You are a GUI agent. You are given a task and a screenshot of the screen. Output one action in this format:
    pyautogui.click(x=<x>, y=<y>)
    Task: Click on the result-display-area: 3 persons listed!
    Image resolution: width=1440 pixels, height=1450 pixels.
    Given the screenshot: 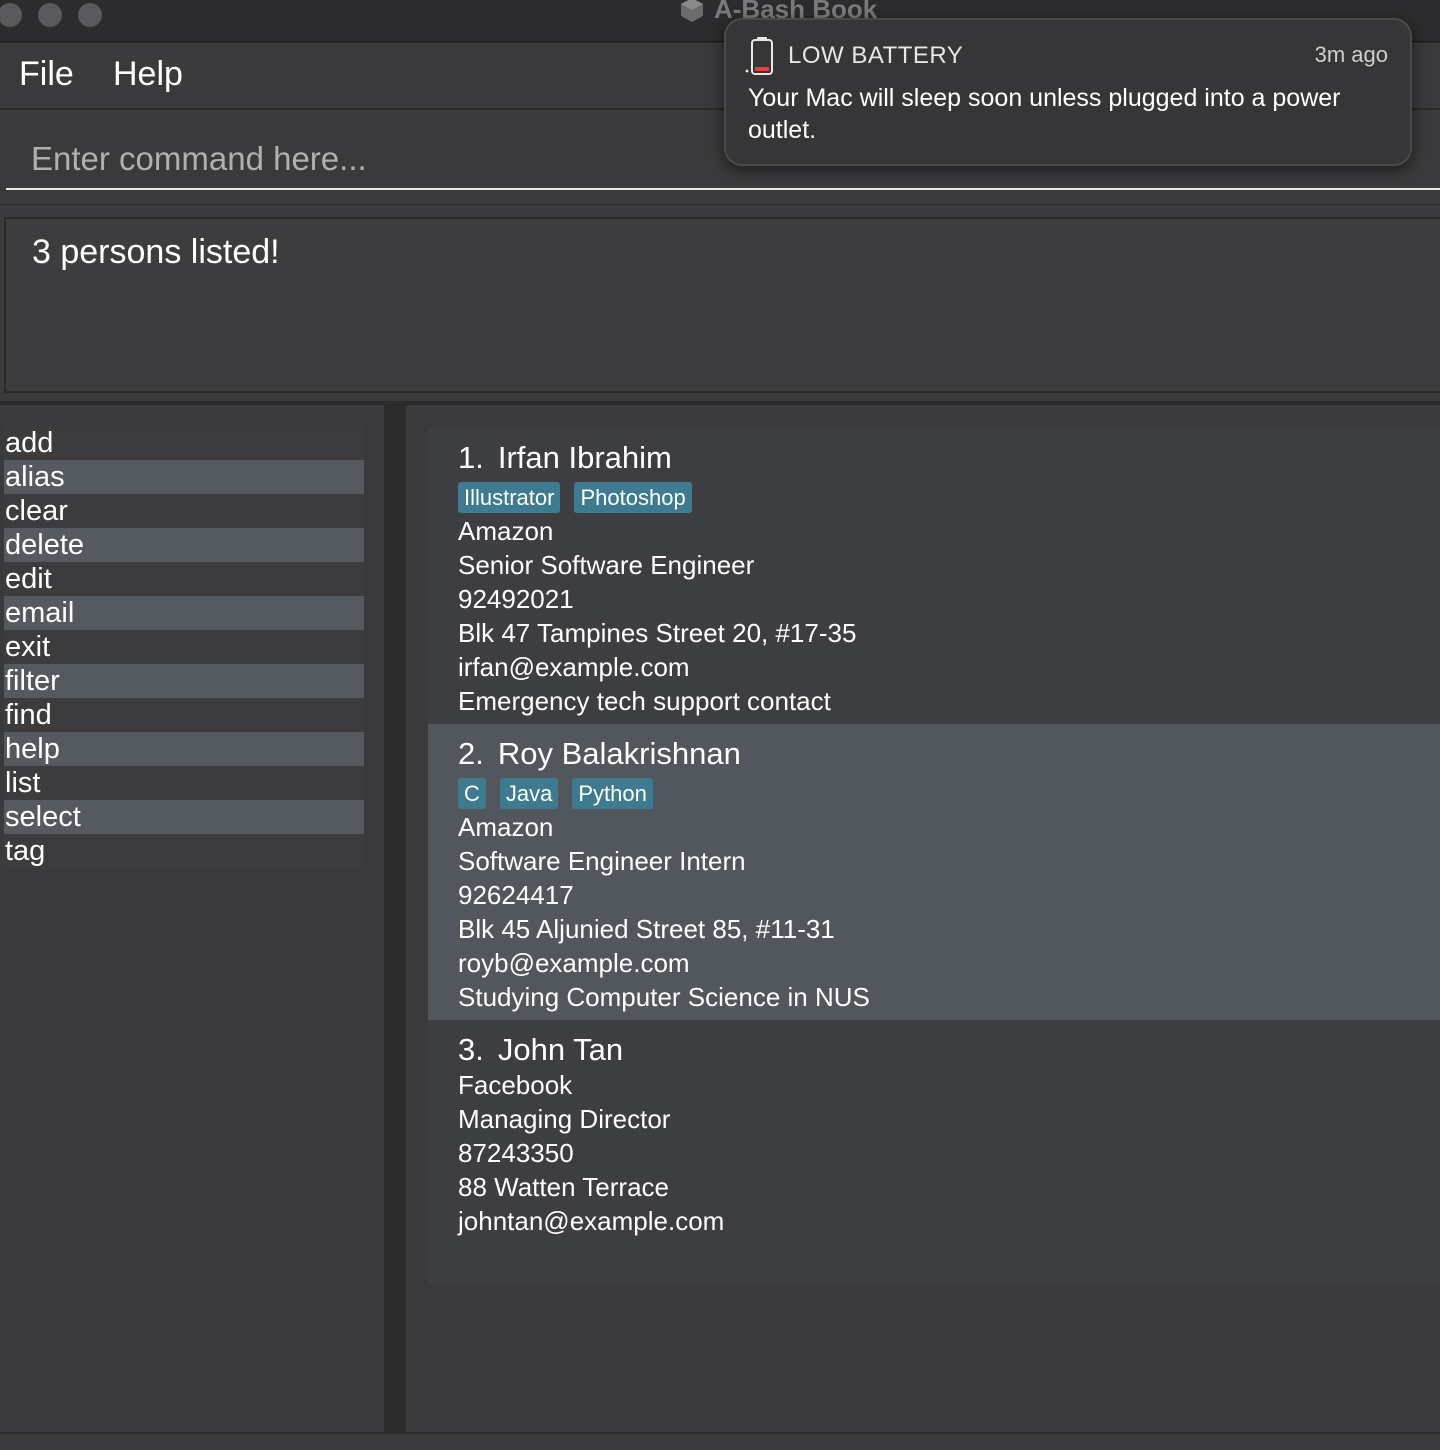 What is the action you would take?
    pyautogui.click(x=720, y=303)
    